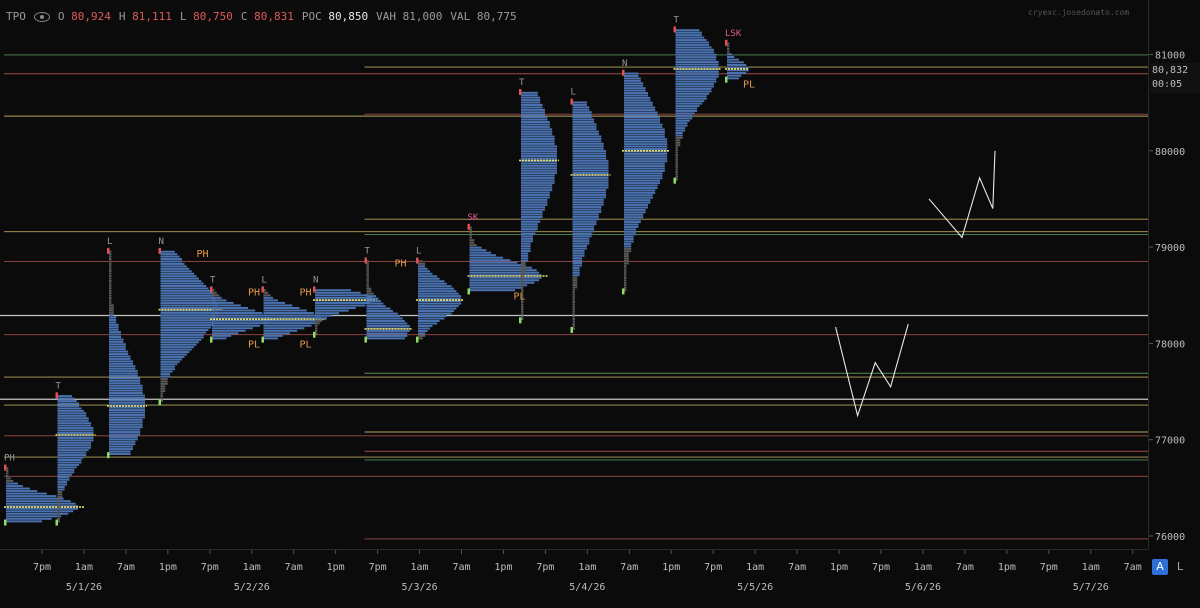 This screenshot has height=608, width=1200. Describe the element at coordinates (378, 567) in the screenshot. I see `time-tick-label: 7pm` at that location.